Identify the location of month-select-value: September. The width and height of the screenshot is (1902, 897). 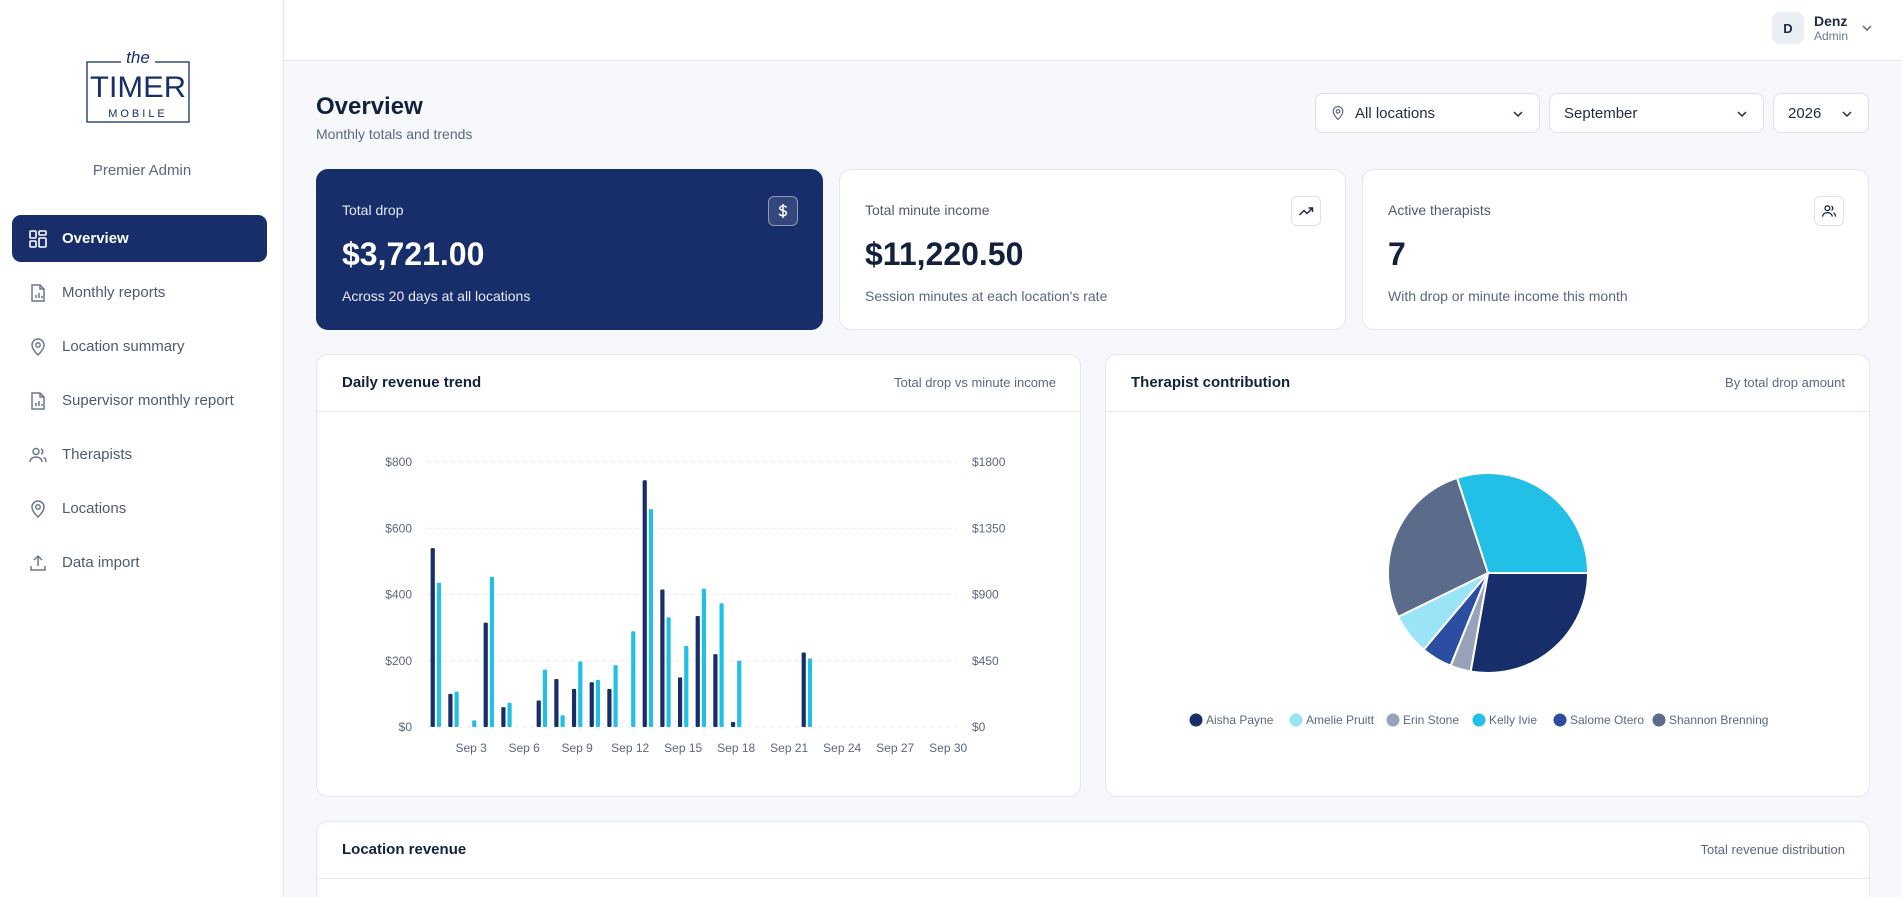
(1601, 113).